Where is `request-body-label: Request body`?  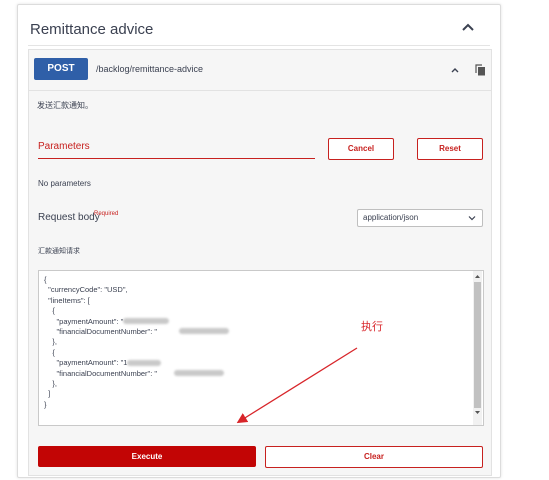 request-body-label: Request body is located at coordinates (69, 217).